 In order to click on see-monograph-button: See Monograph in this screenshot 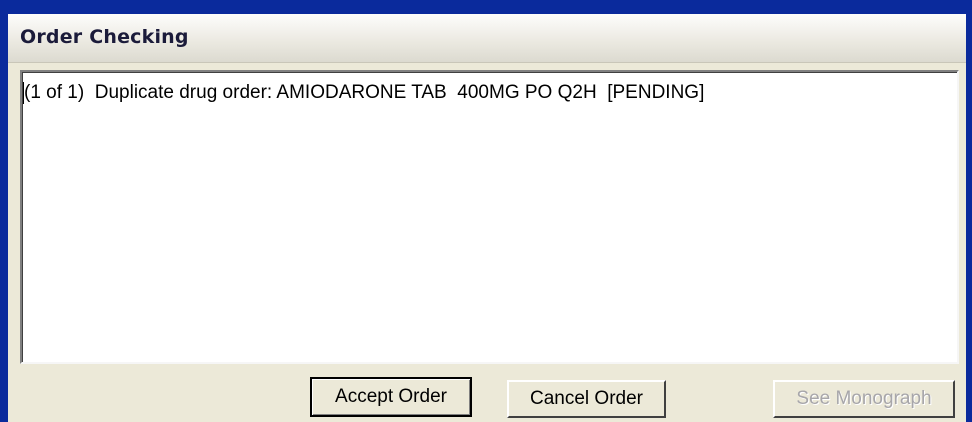, I will do `click(864, 399)`.